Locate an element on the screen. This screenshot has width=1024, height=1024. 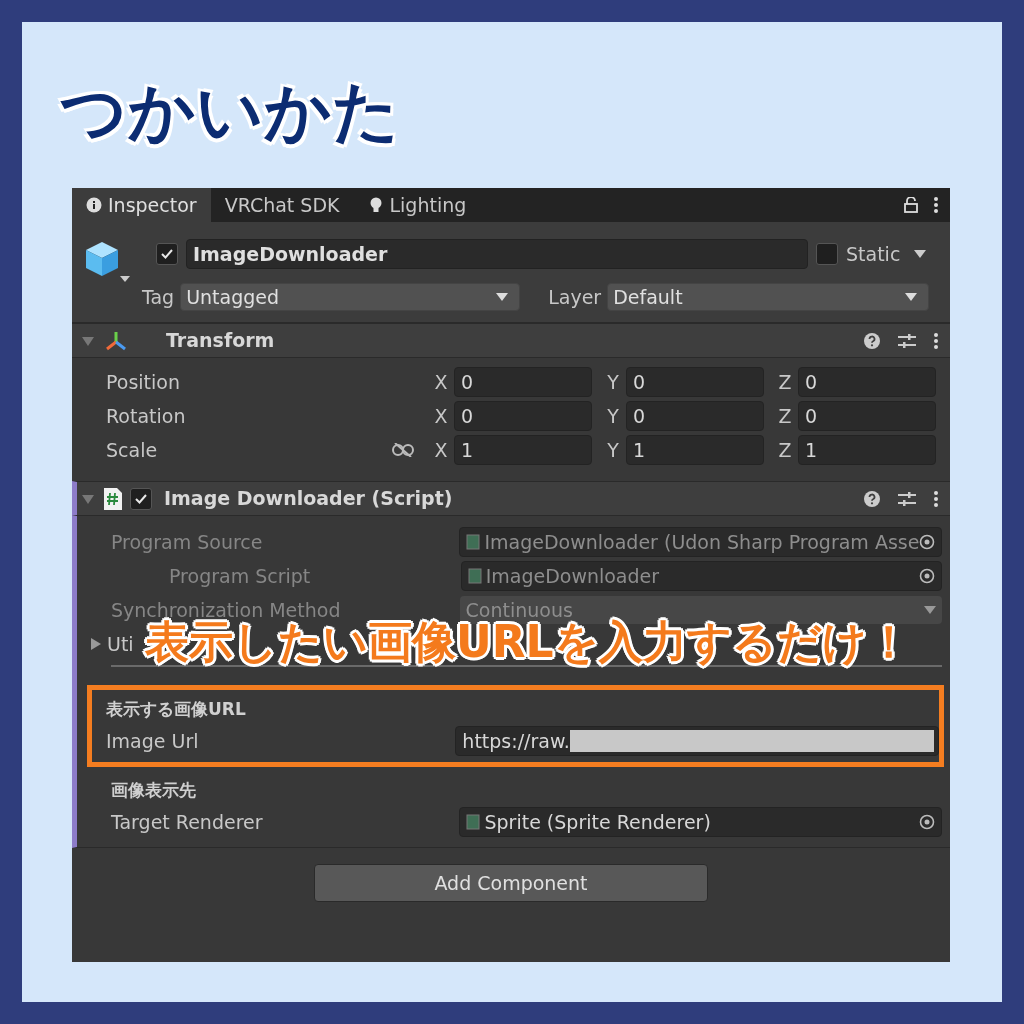
checkmark-icon is located at coordinates (167, 254).